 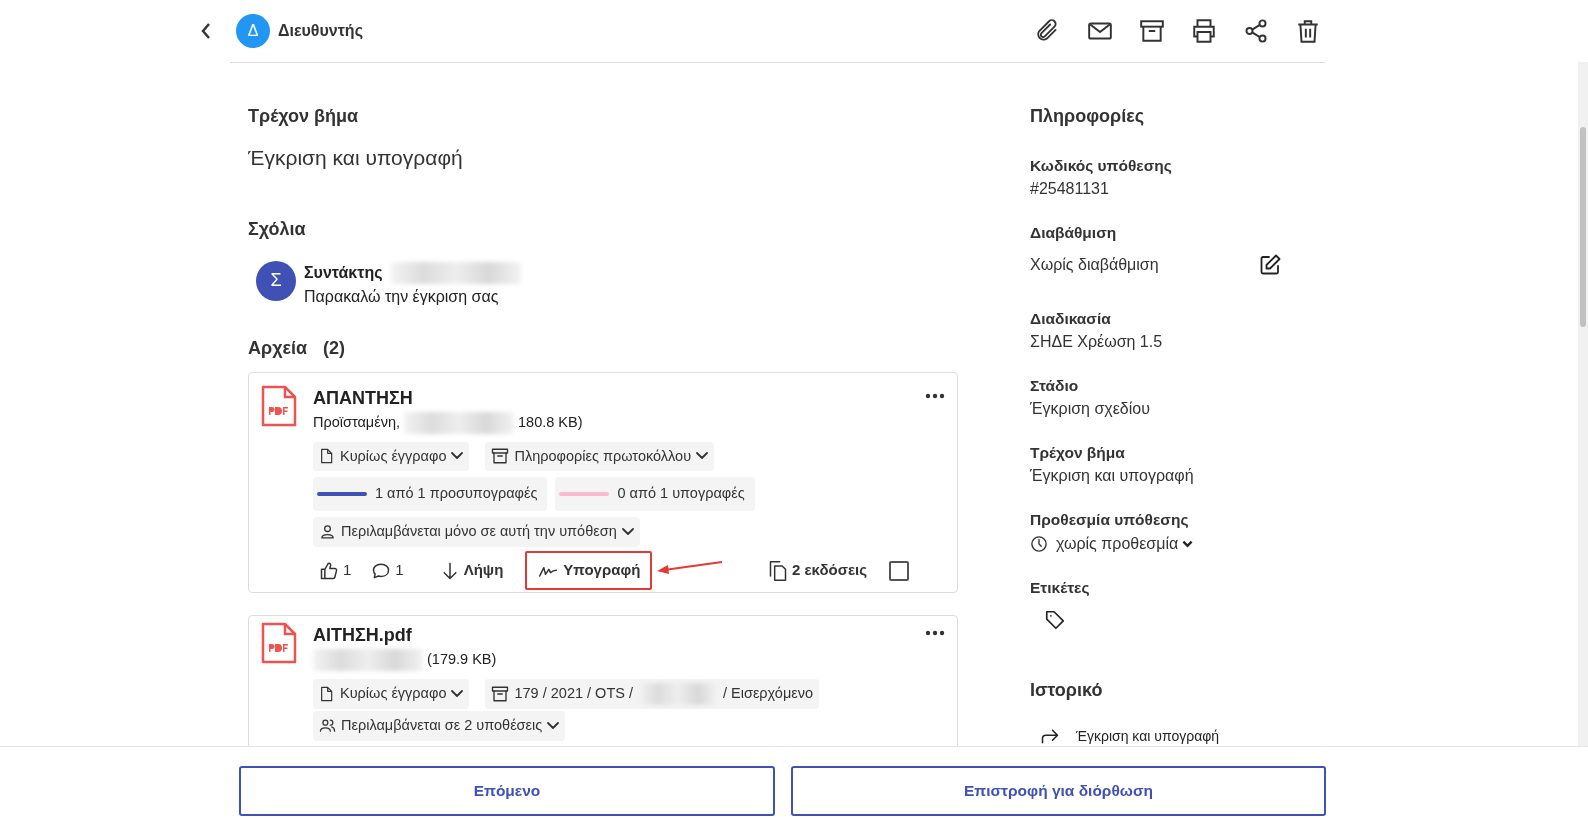 What do you see at coordinates (1055, 385) in the screenshot?
I see `info-label: Στάδιο` at bounding box center [1055, 385].